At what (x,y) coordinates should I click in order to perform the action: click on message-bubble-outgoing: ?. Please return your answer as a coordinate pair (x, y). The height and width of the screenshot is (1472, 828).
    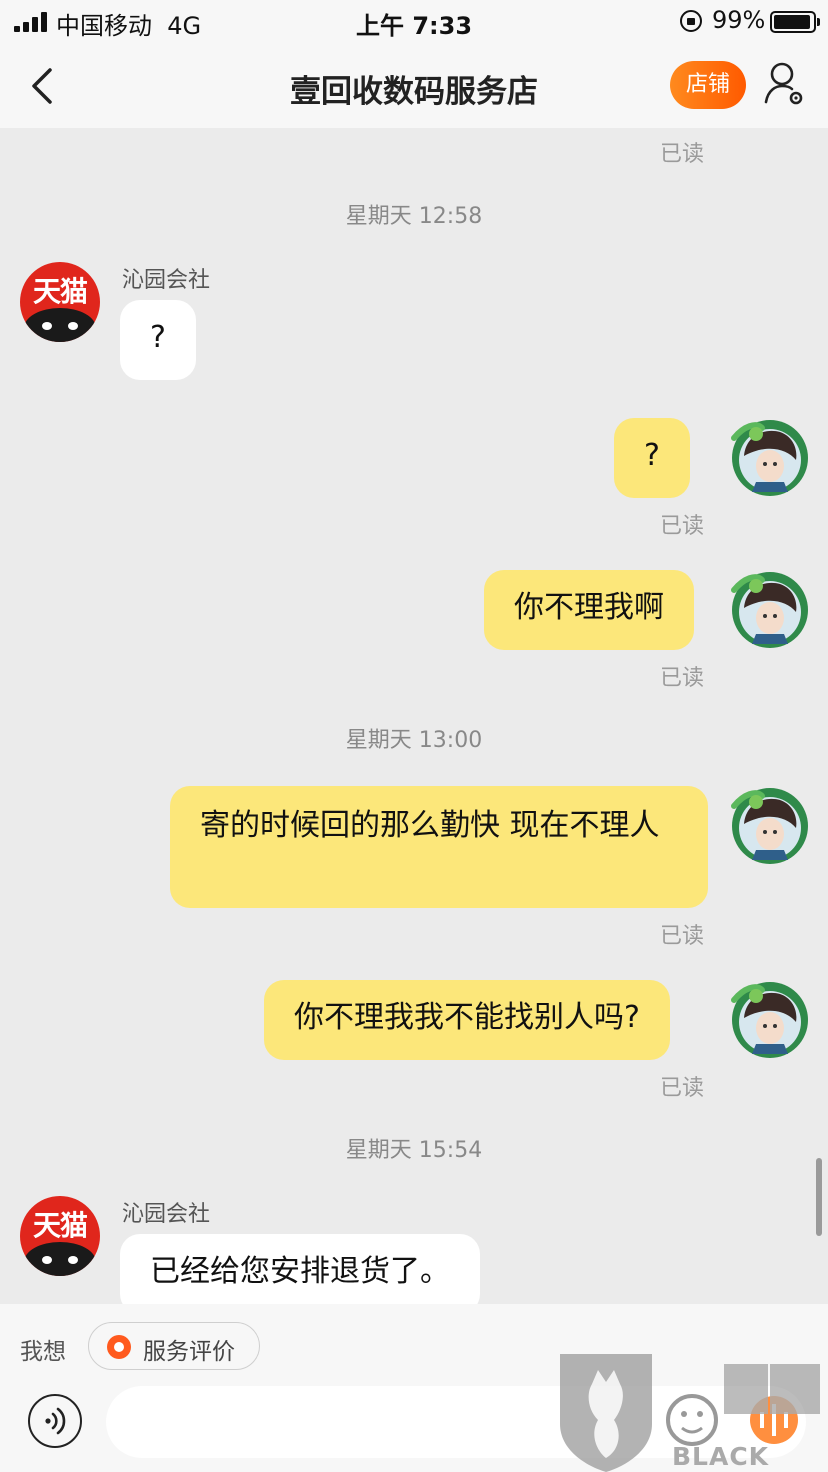
    Looking at the image, I should click on (652, 458).